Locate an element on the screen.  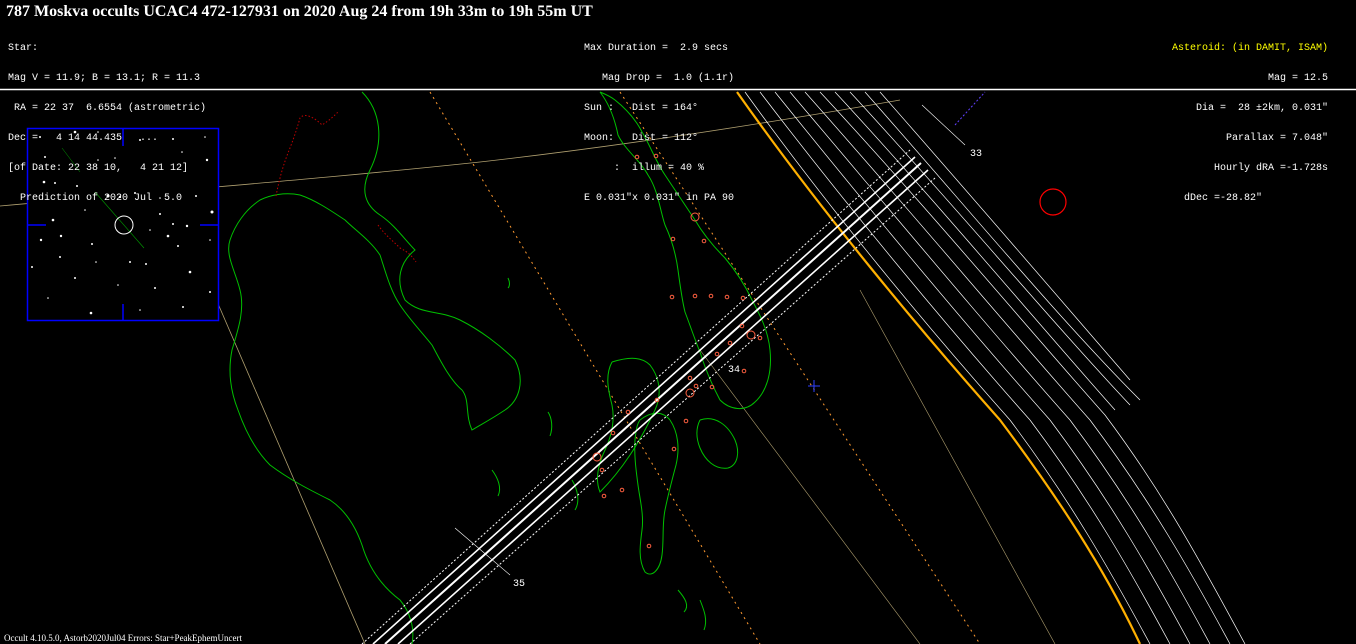
limit-line-mid is located at coordinates (810, 496).